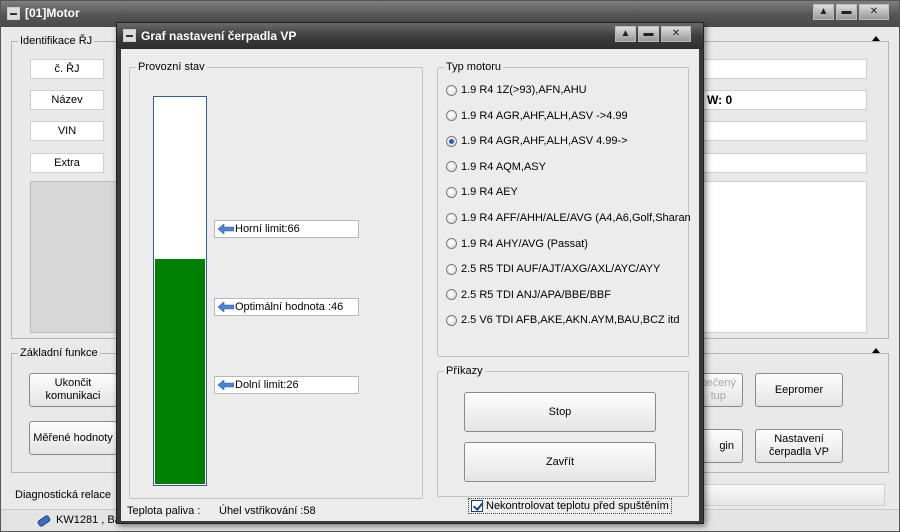 The width and height of the screenshot is (900, 532). What do you see at coordinates (524, 90) in the screenshot?
I see `engine-type-label: 1.9 R4 1Z(>93),AFN,AHU` at bounding box center [524, 90].